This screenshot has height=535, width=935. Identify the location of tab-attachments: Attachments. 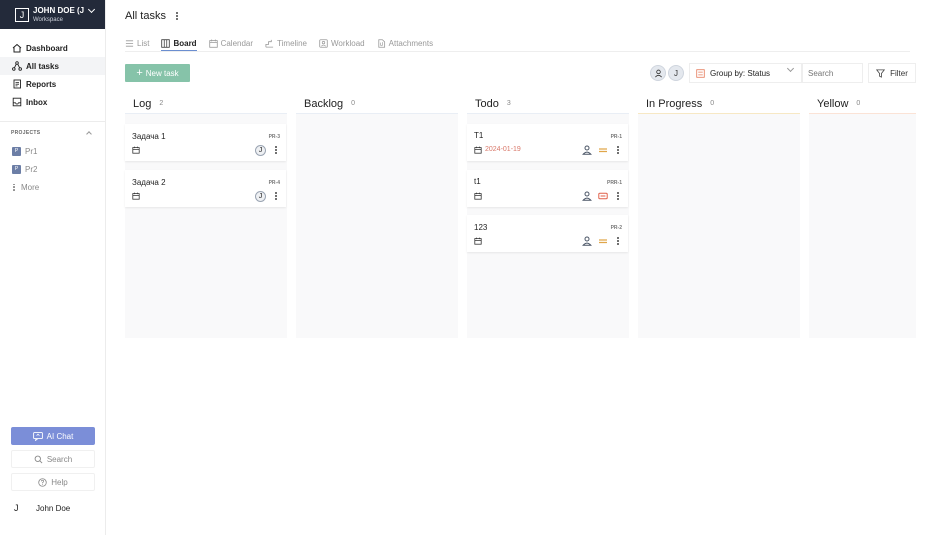
(405, 43).